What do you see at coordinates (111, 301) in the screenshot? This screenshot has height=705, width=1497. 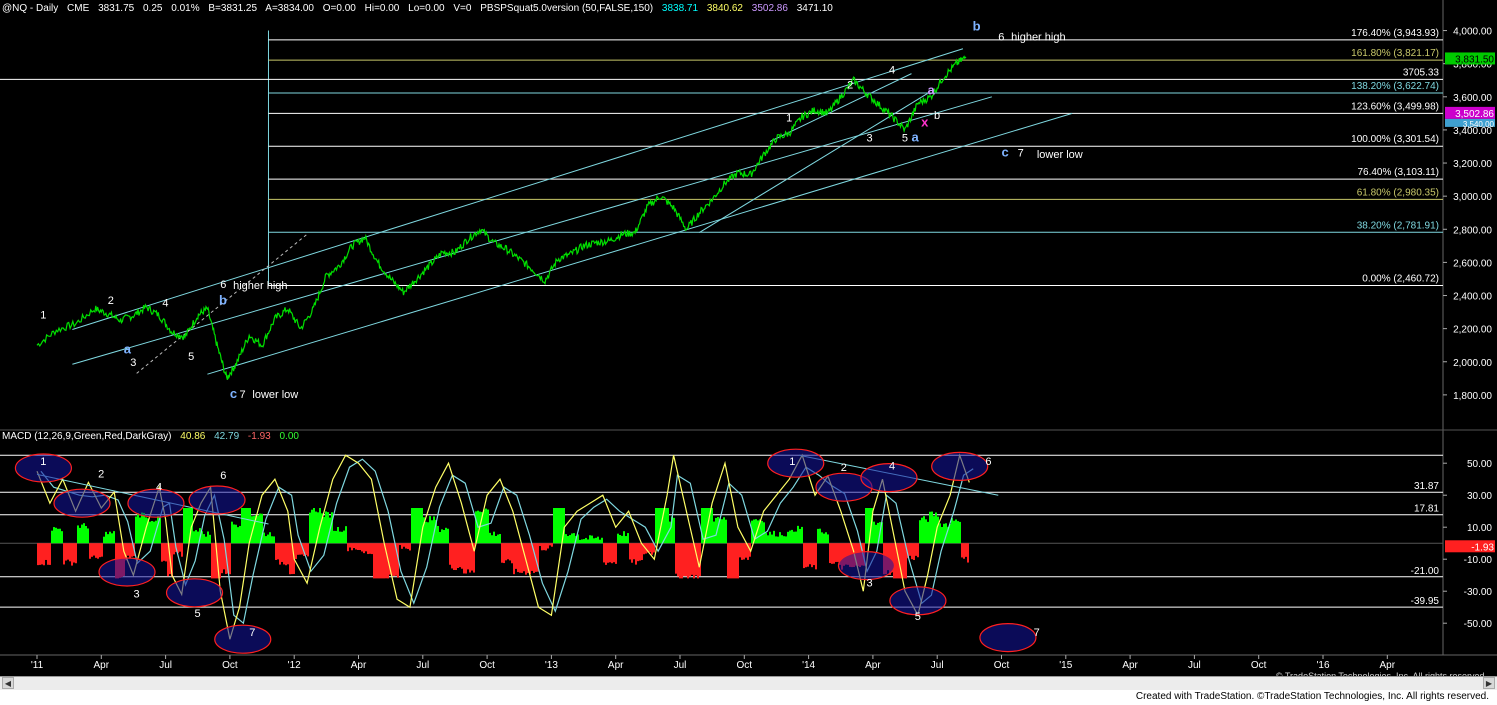 I see `wave-label: 2` at bounding box center [111, 301].